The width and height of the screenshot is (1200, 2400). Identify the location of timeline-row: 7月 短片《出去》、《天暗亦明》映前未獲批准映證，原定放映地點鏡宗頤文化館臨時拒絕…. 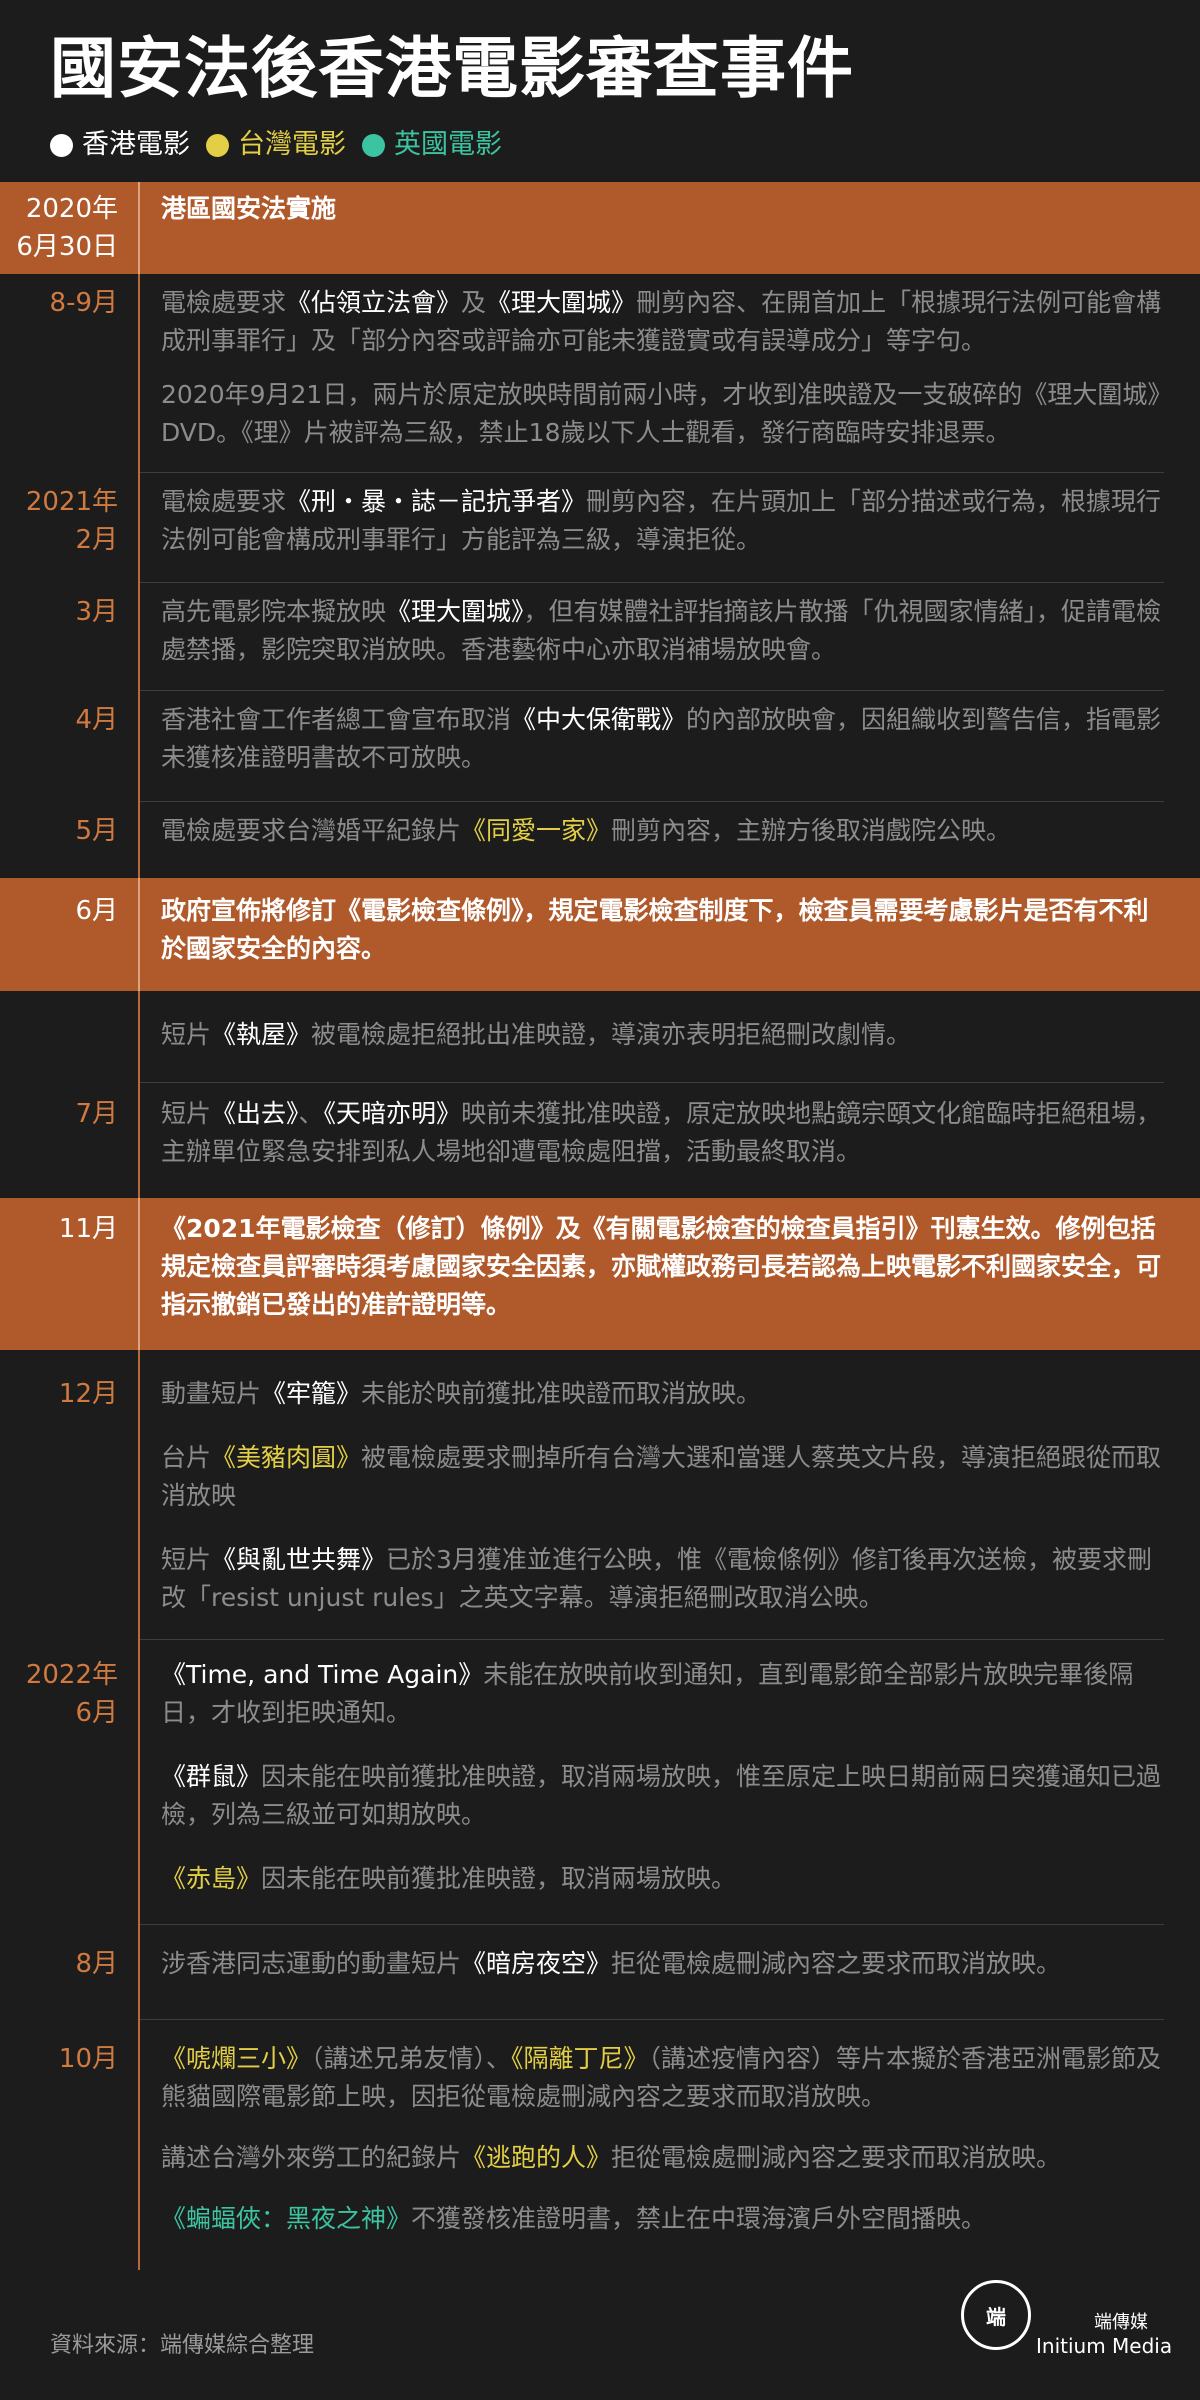
(600, 1140).